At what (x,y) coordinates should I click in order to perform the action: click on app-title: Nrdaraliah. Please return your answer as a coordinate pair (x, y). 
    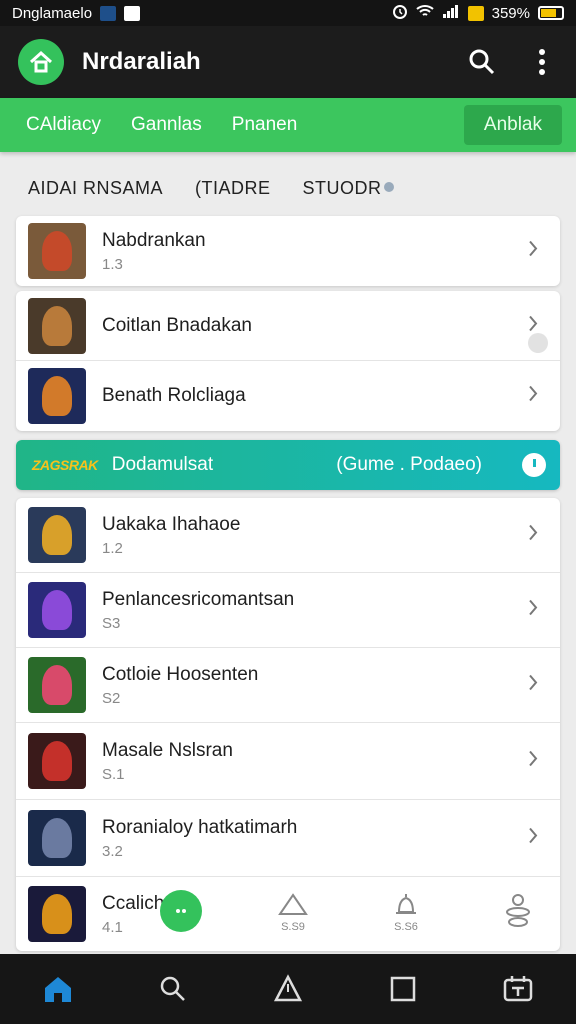
    Looking at the image, I should click on (141, 61).